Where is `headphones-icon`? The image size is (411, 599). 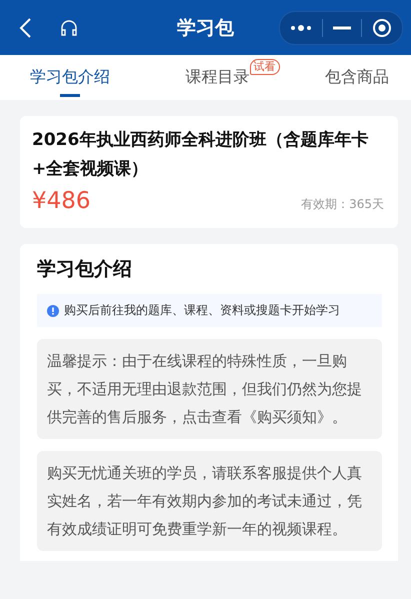 headphones-icon is located at coordinates (69, 27).